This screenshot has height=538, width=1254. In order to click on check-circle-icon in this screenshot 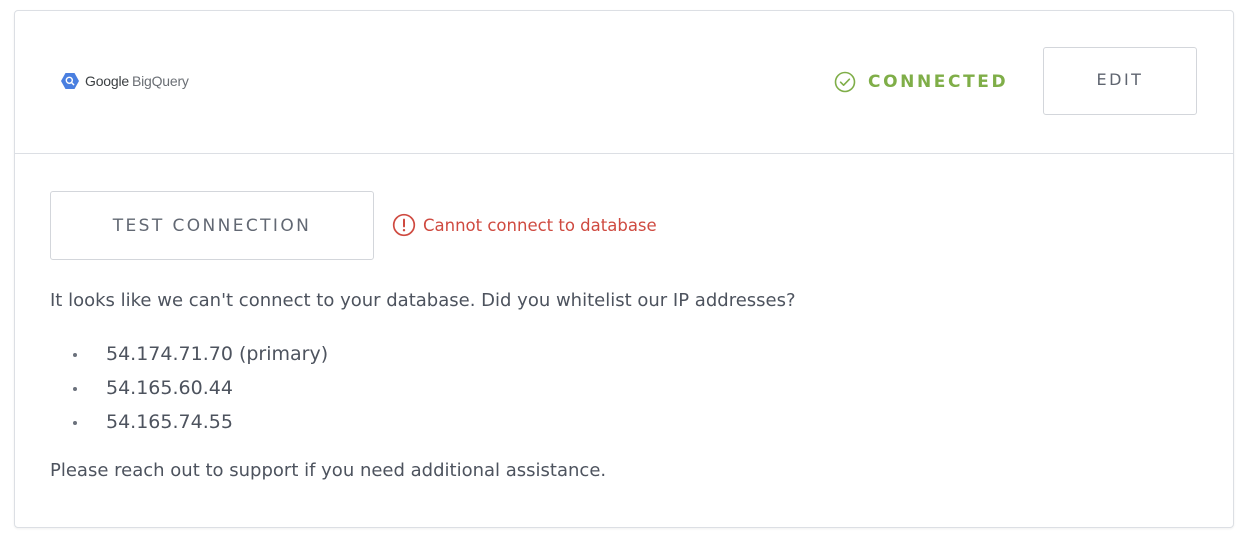, I will do `click(845, 82)`.